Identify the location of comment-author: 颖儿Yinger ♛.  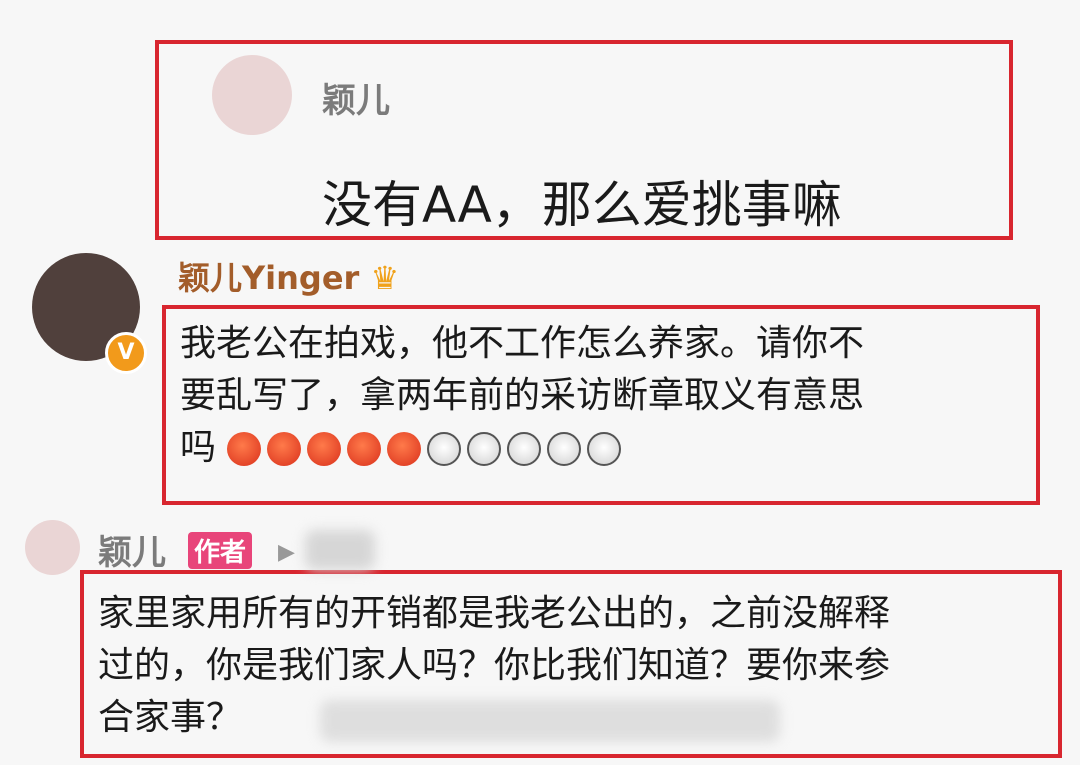
(288, 276).